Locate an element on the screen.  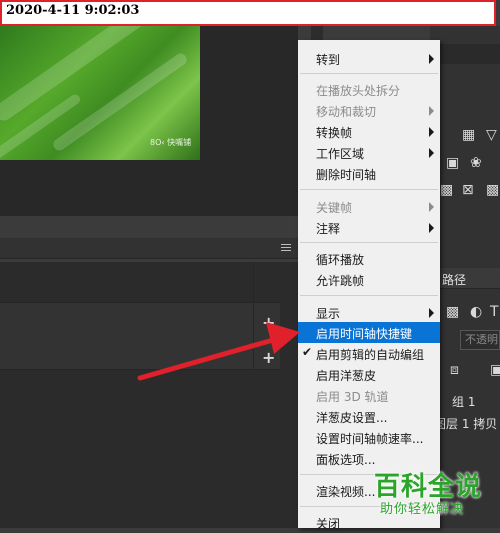
annotation-arrow-icon is located at coordinates (218, 351).